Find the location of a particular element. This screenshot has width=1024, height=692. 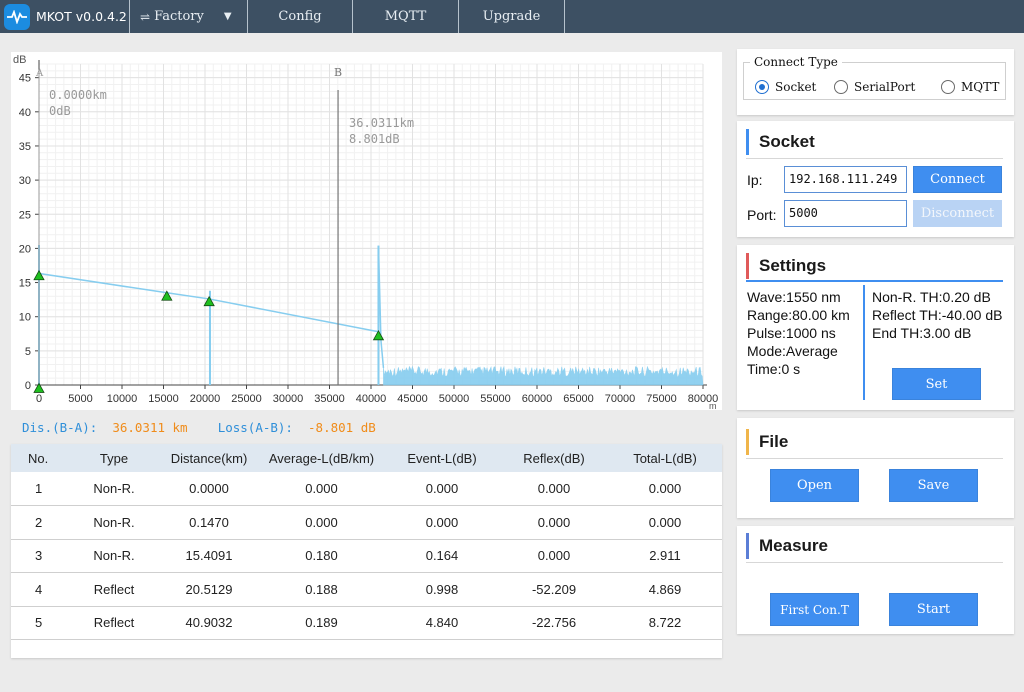

y-tick-label: 35 is located at coordinates (25, 147).